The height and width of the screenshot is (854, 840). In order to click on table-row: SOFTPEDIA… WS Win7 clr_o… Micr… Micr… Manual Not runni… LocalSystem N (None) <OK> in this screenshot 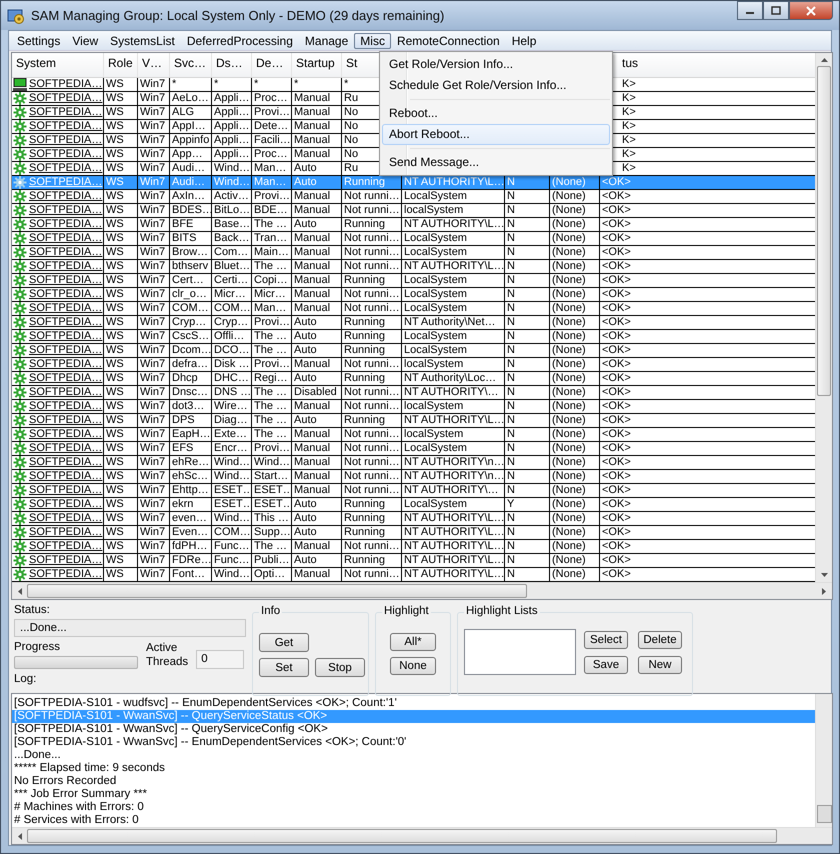, I will do `click(413, 295)`.